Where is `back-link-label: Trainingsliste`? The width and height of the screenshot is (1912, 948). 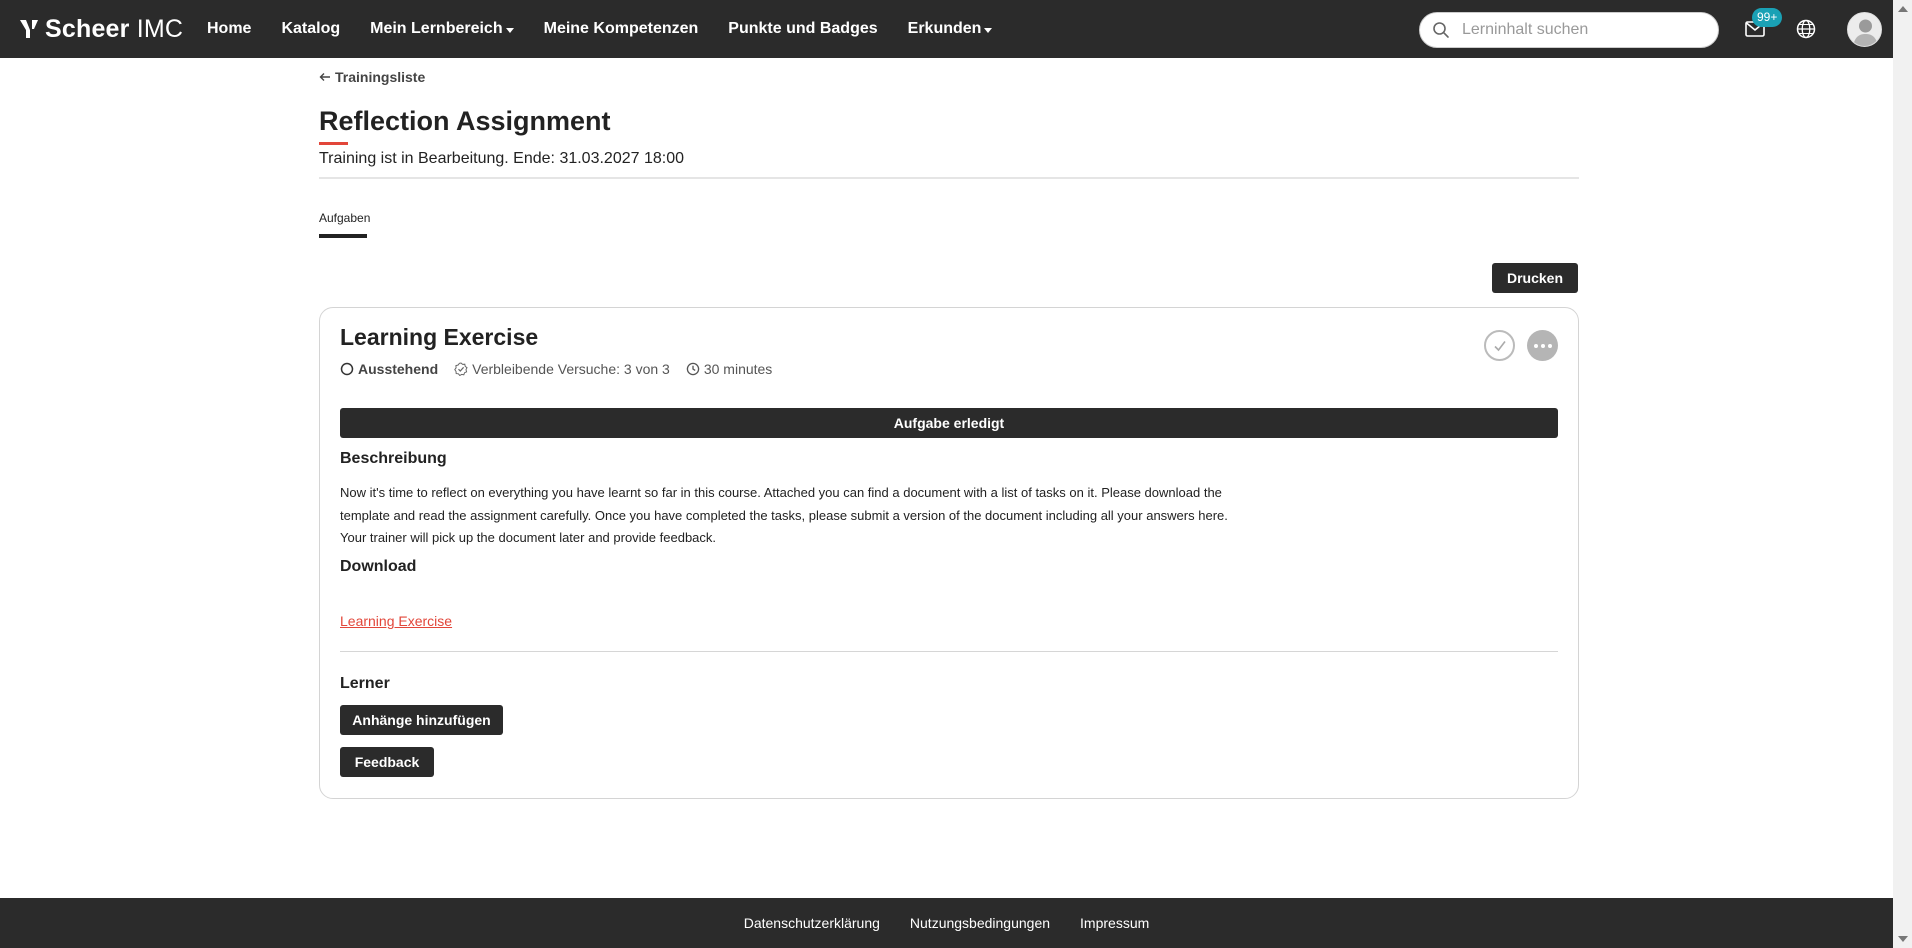 back-link-label: Trainingsliste is located at coordinates (380, 77).